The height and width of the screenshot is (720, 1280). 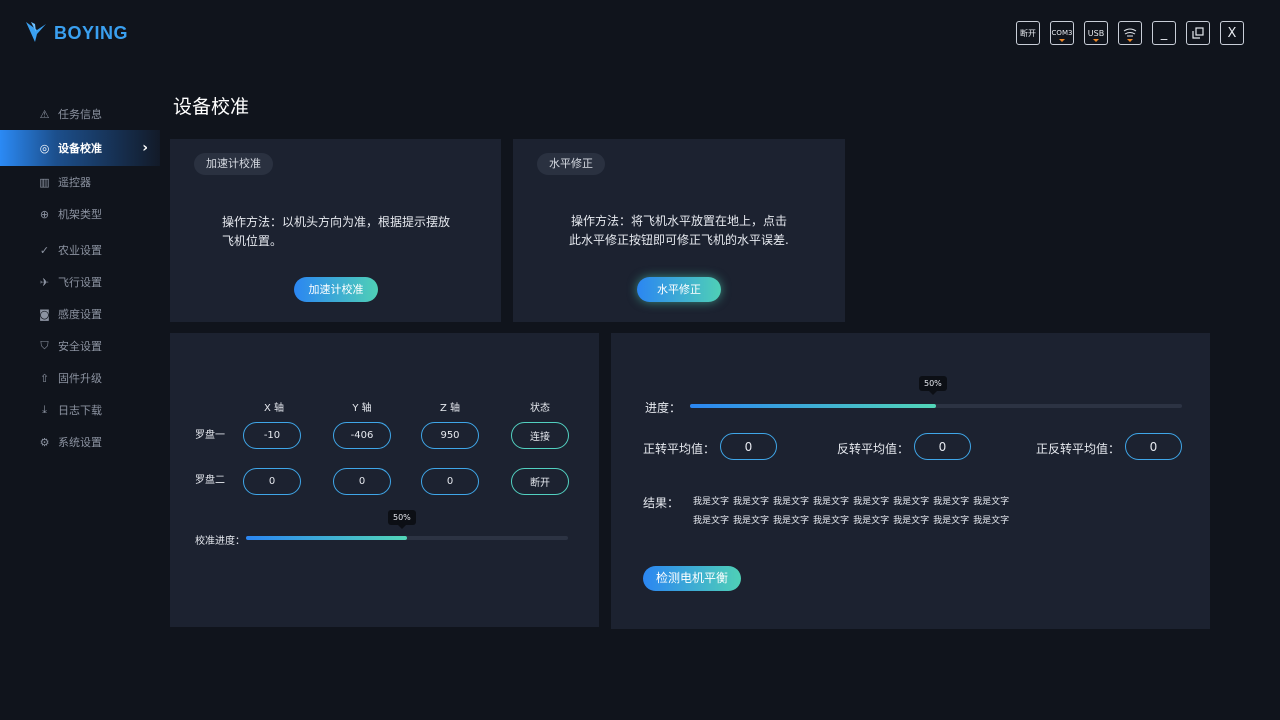 I want to click on warning-icon: ⚠, so click(x=44, y=114).